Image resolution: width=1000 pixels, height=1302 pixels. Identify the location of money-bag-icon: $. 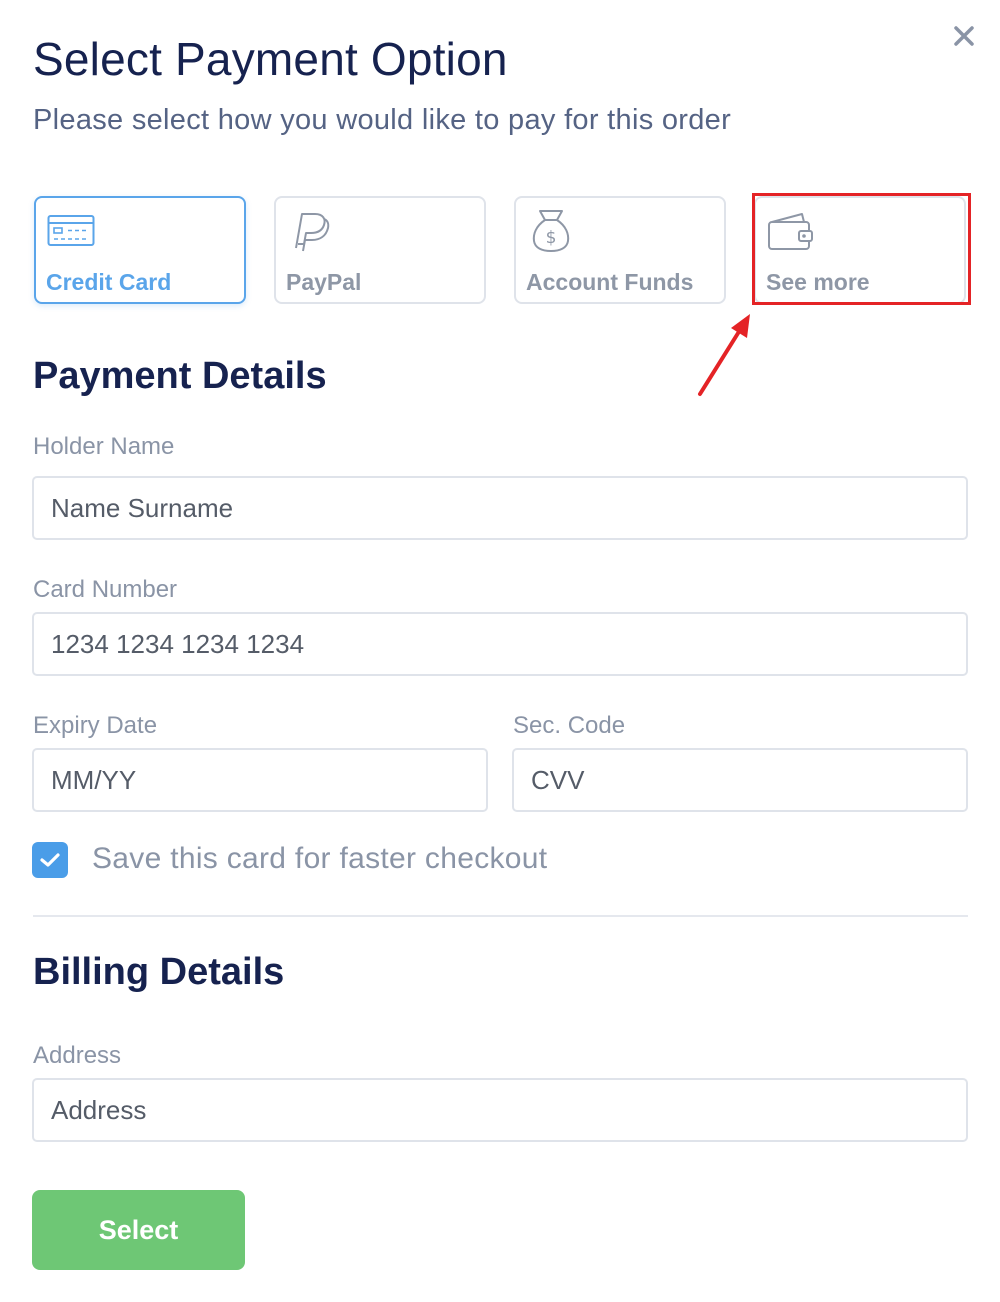
(551, 231).